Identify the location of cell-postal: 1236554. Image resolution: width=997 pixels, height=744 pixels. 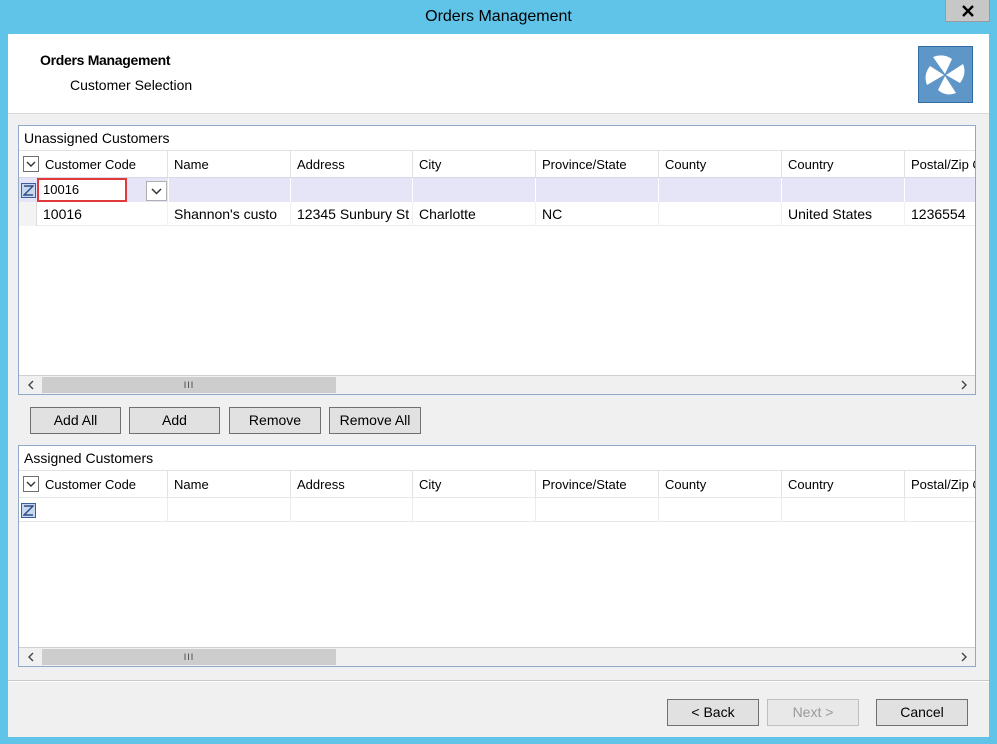
(940, 214).